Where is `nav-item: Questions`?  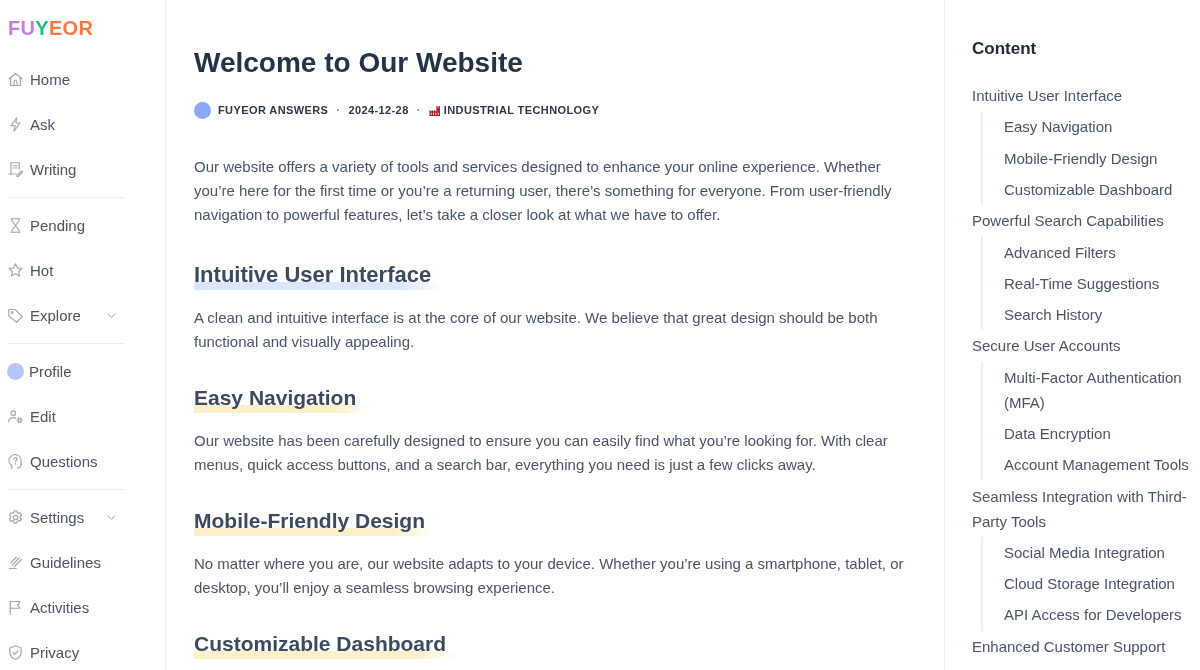
nav-item: Questions is located at coordinates (66, 461).